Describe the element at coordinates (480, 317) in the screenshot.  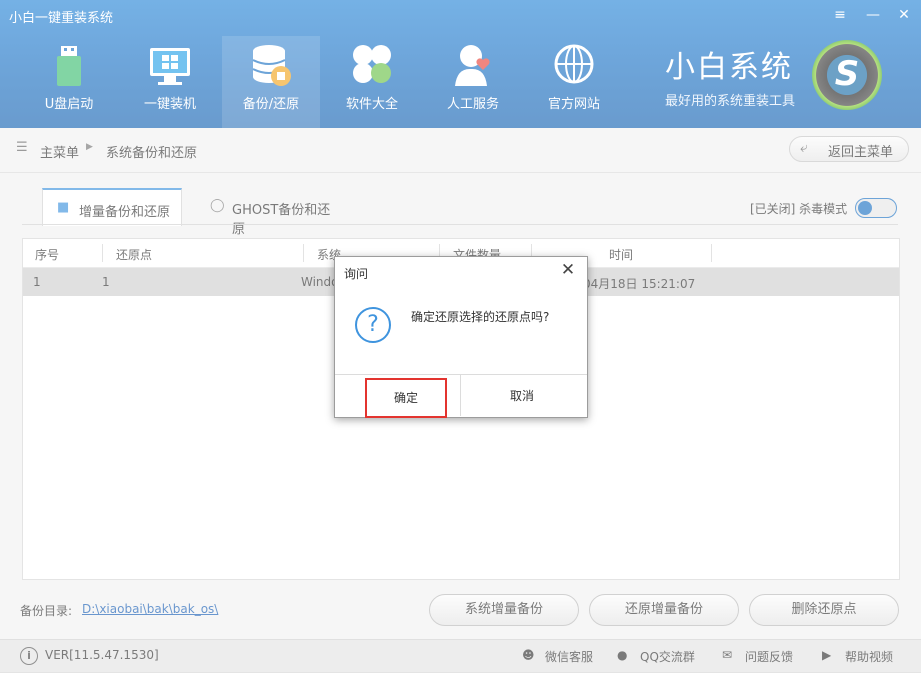
I see `dialog-message: 确定还原选择的还原点吗?` at that location.